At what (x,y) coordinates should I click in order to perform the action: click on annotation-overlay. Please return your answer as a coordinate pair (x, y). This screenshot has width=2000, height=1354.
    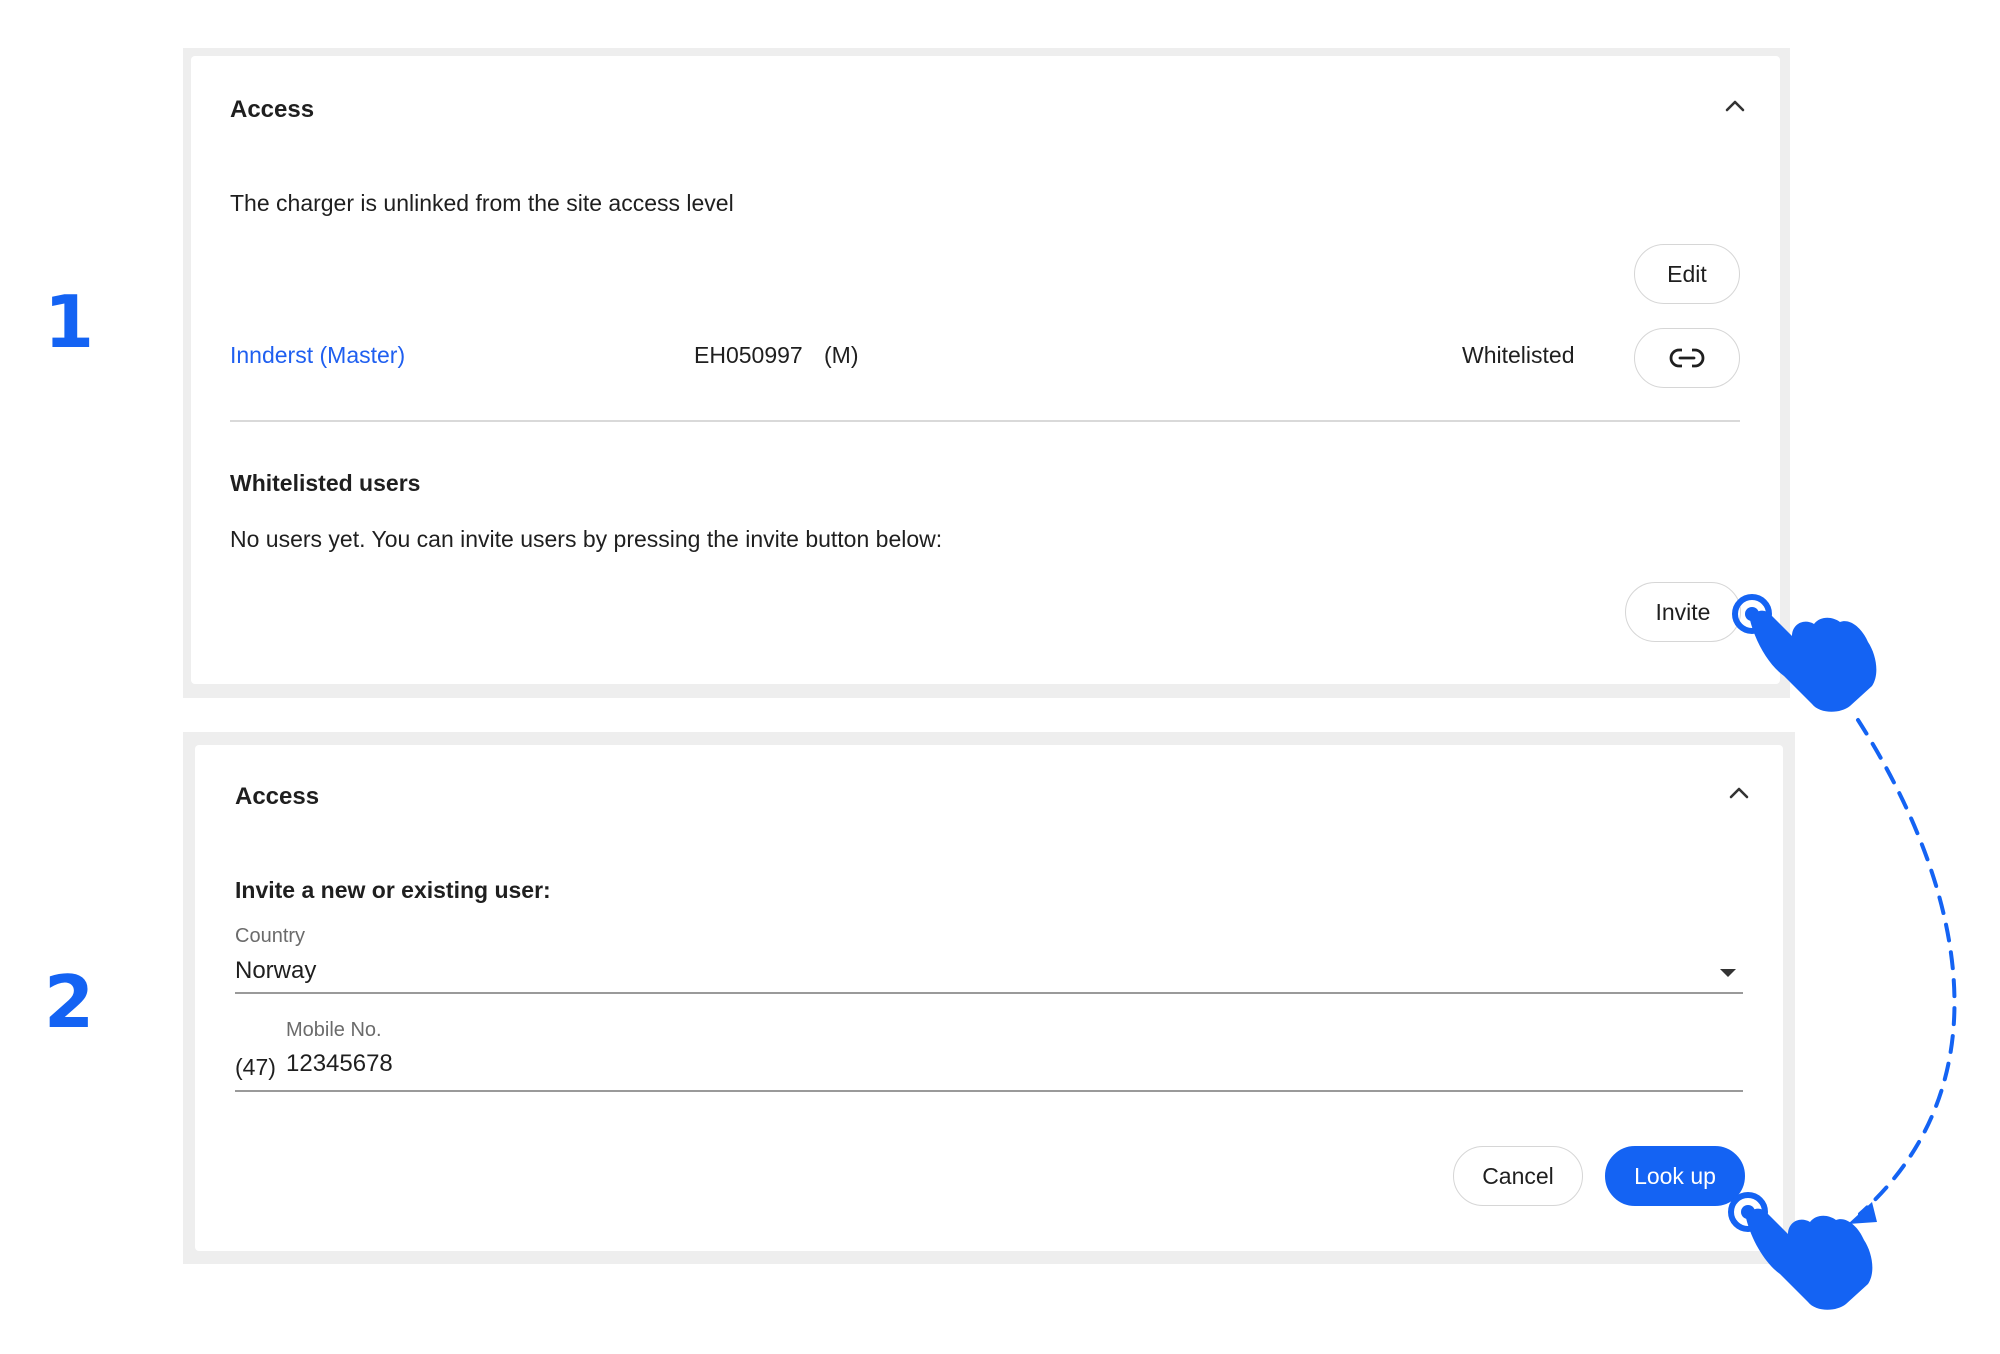
    Looking at the image, I should click on (1842, 952).